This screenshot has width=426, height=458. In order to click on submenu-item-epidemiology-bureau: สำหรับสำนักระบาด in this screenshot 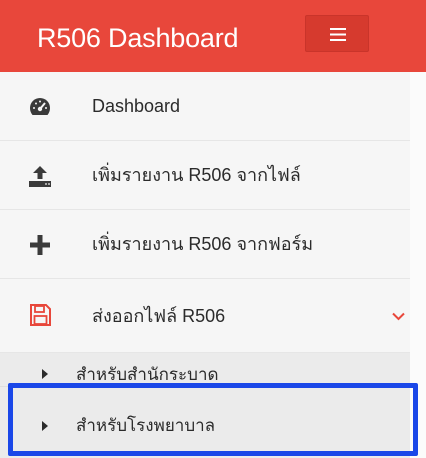, I will do `click(205, 370)`.